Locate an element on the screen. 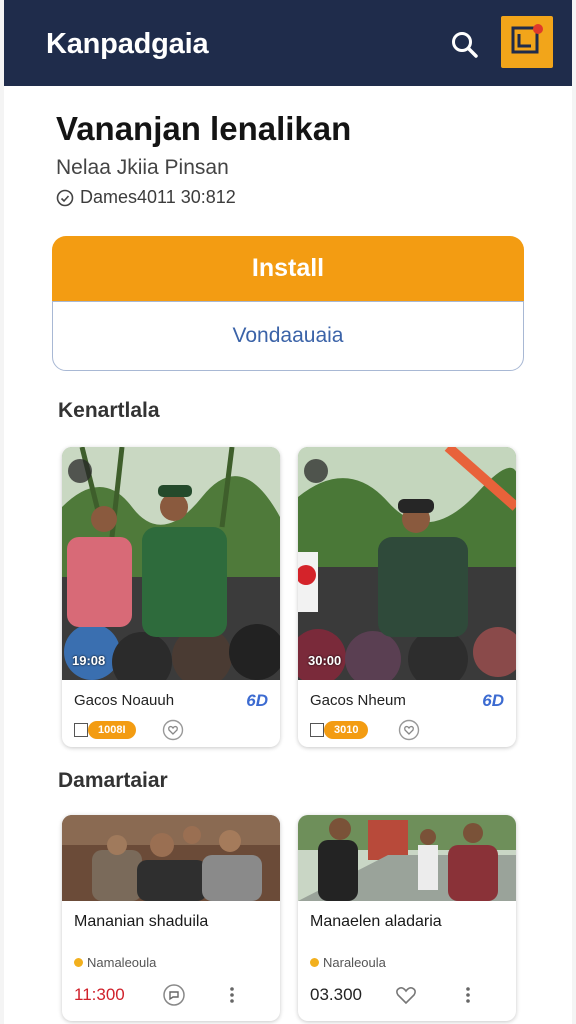 The width and height of the screenshot is (576, 1024). chat-icon is located at coordinates (174, 995).